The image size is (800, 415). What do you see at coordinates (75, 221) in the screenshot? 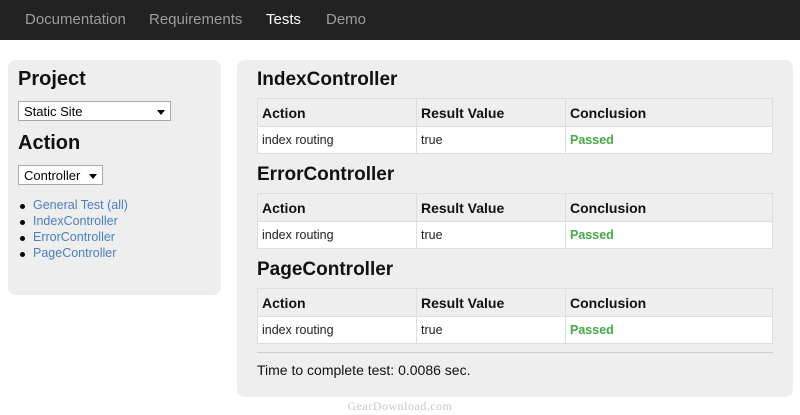
I see `link-index-controller: IndexController` at bounding box center [75, 221].